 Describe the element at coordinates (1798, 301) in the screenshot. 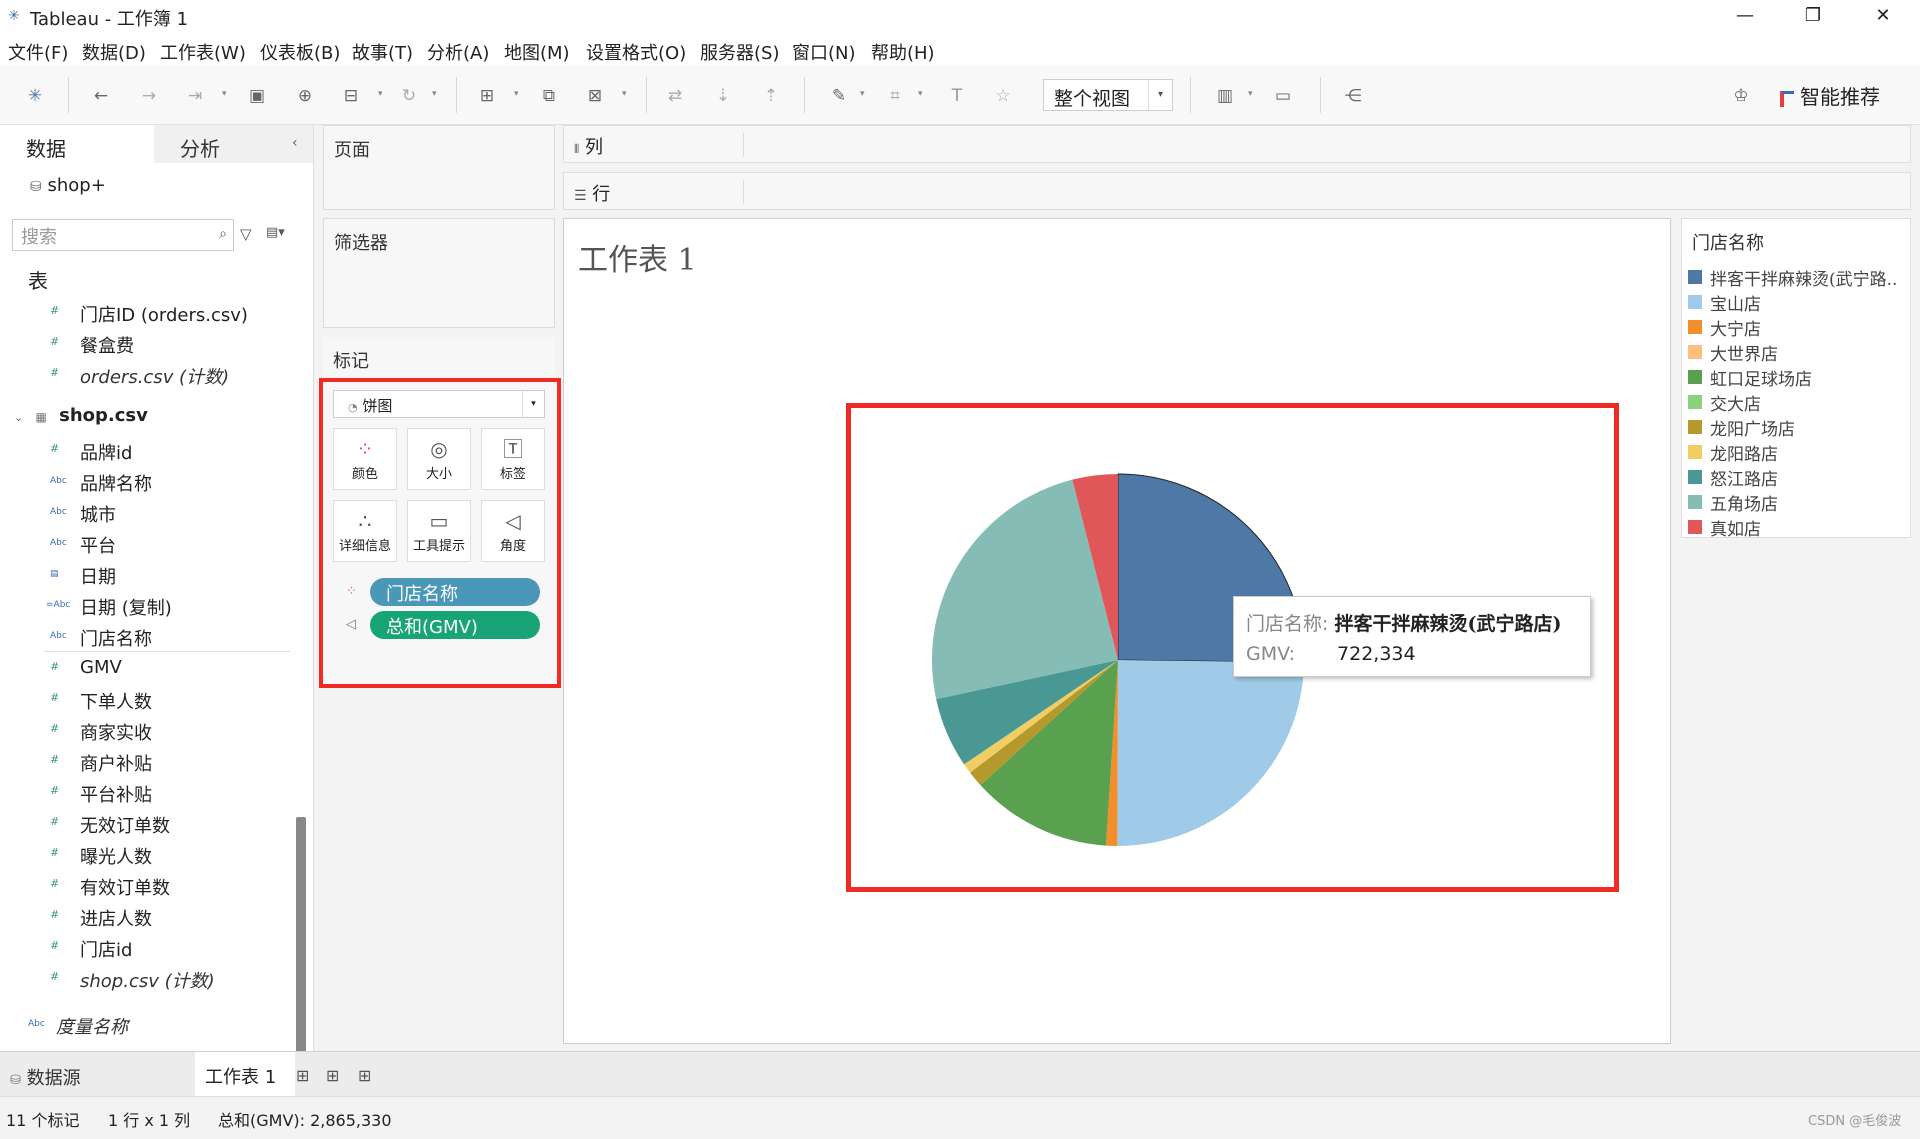

I see `legend-item: 宝山店` at that location.